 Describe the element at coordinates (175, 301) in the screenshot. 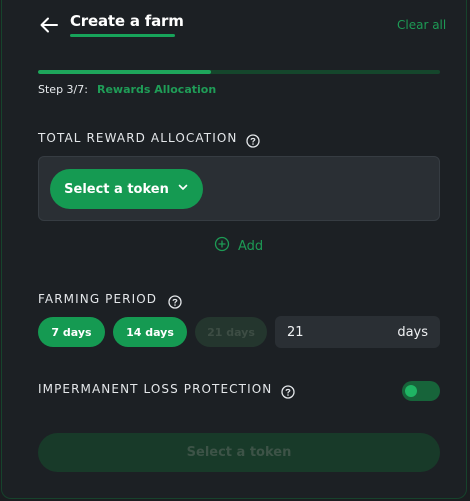

I see `farming-period-help-icon` at that location.